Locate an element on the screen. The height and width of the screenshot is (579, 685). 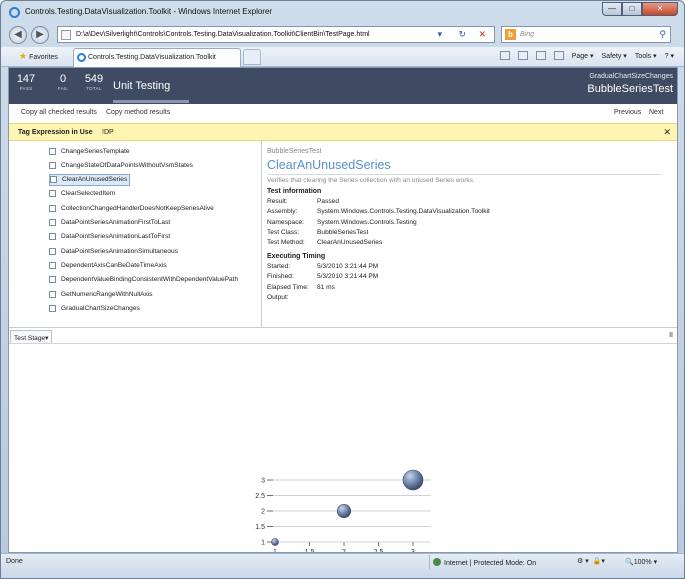
test-list-item: DataPointSeriesAnimationLastToFirst is located at coordinates (109, 237).